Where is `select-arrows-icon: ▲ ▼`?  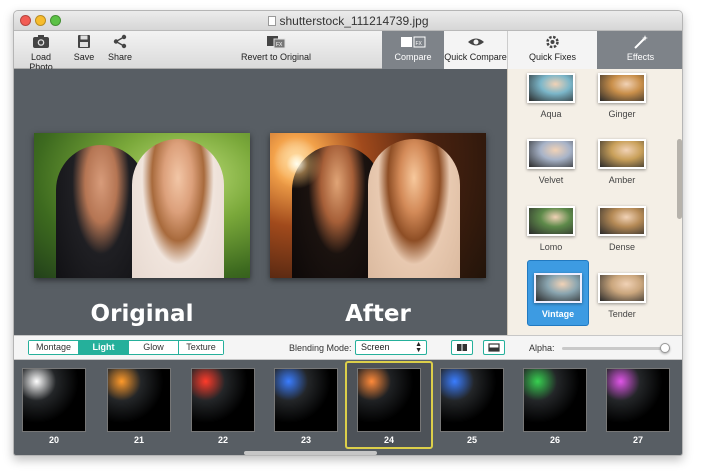
select-arrows-icon: ▲ ▼ is located at coordinates (418, 347).